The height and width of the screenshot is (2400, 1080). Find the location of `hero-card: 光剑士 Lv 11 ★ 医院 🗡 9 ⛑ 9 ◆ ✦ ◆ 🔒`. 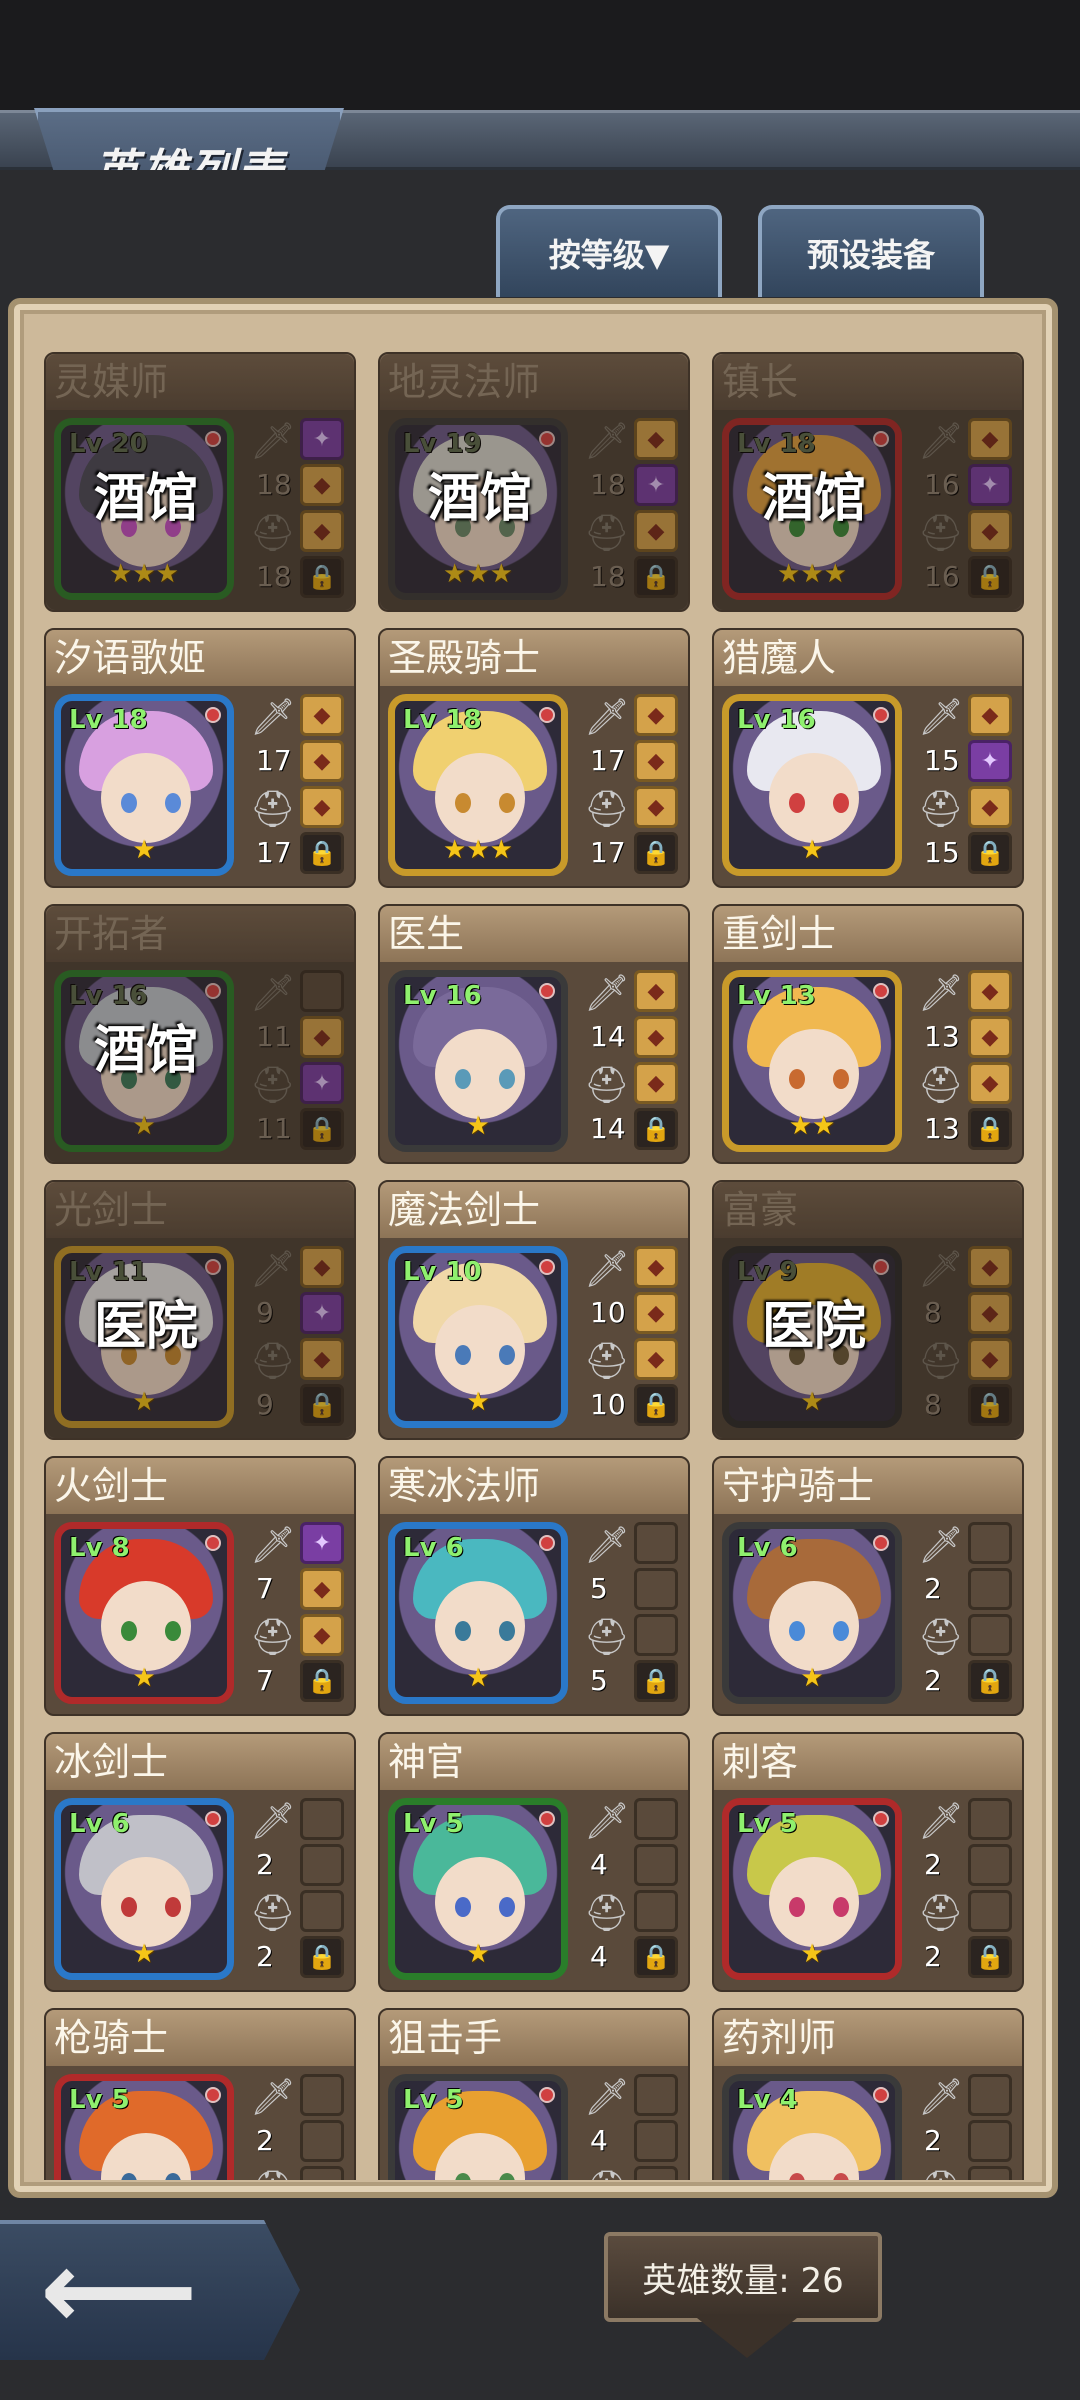

hero-card: 光剑士 Lv 11 ★ 医院 🗡 9 ⛑ 9 ◆ ✦ ◆ 🔒 is located at coordinates (200, 1310).